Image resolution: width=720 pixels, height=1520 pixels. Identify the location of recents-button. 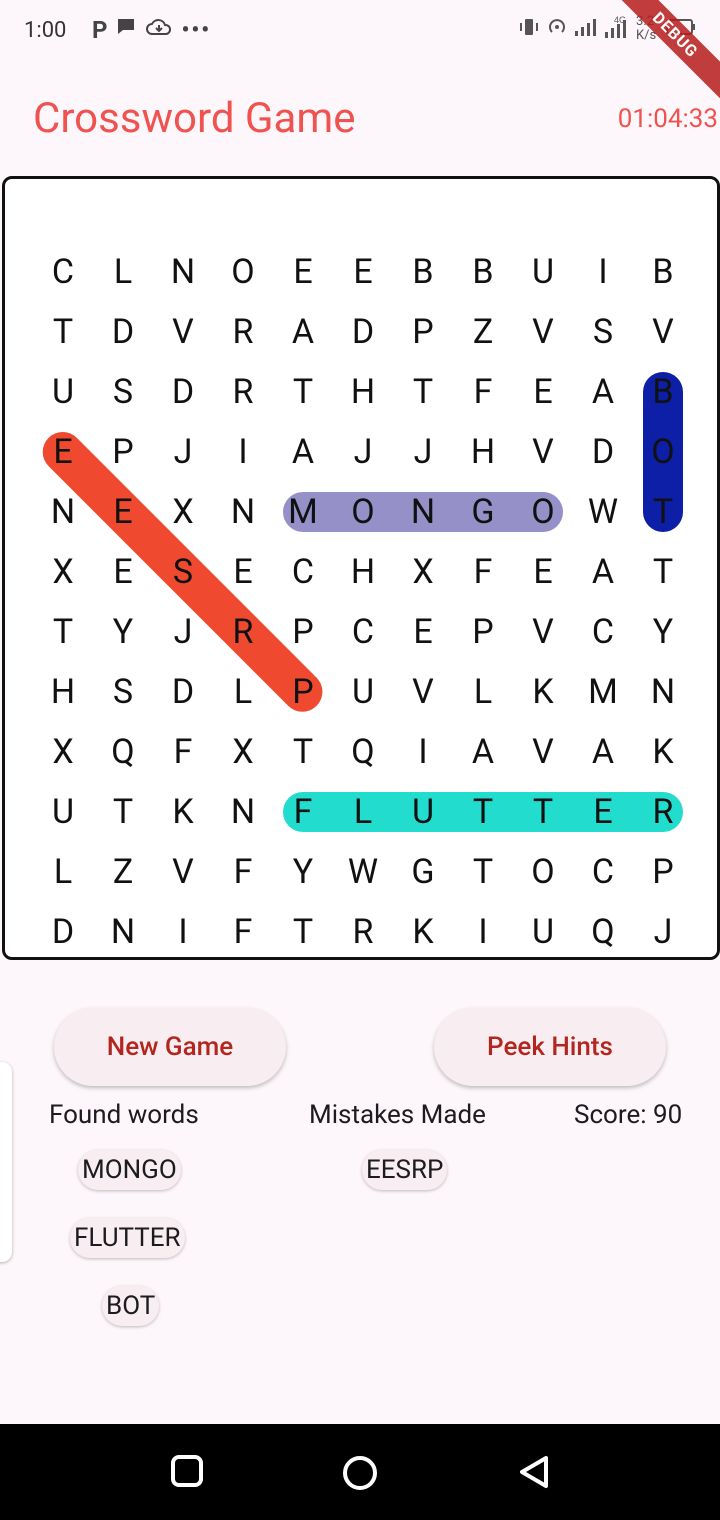
(187, 1473).